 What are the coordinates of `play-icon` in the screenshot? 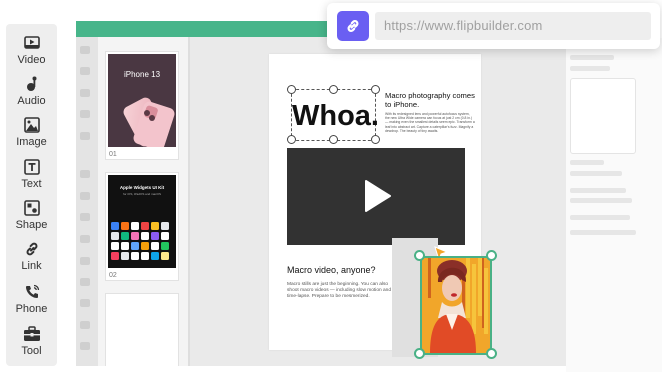 It's located at (378, 196).